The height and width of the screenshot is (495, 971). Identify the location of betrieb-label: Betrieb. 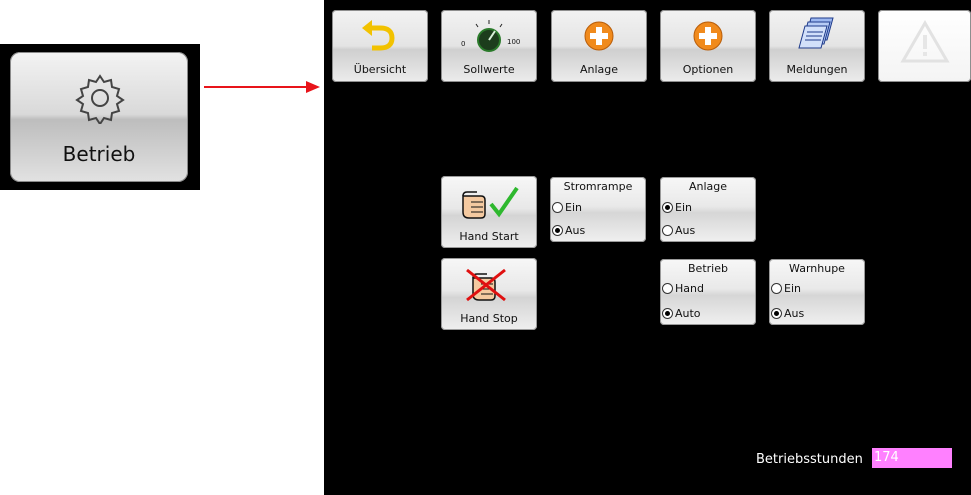
(99, 154).